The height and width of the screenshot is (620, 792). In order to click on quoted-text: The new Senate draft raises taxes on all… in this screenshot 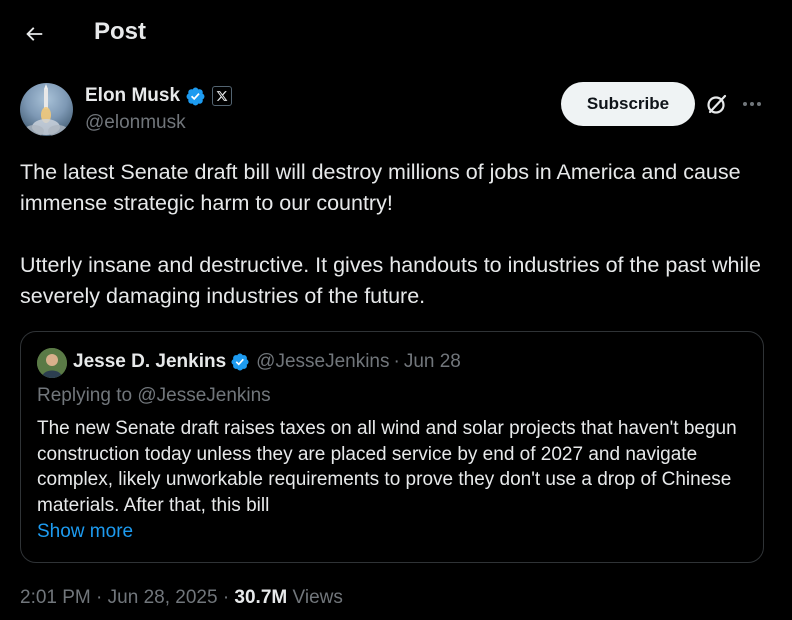, I will do `click(387, 467)`.